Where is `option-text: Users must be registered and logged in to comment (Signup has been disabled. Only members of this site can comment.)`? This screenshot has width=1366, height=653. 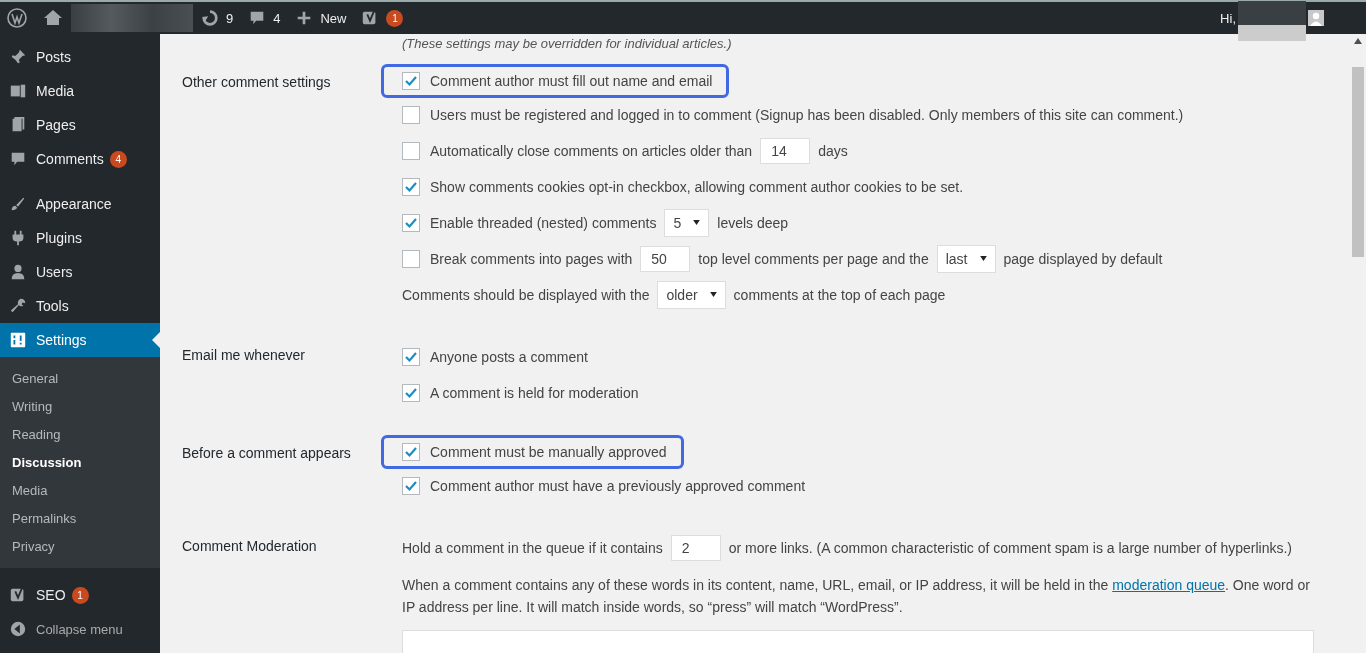
option-text: Users must be registered and logged in to comment (Signup has been disabled. Only members of this site can comment.) is located at coordinates (807, 114).